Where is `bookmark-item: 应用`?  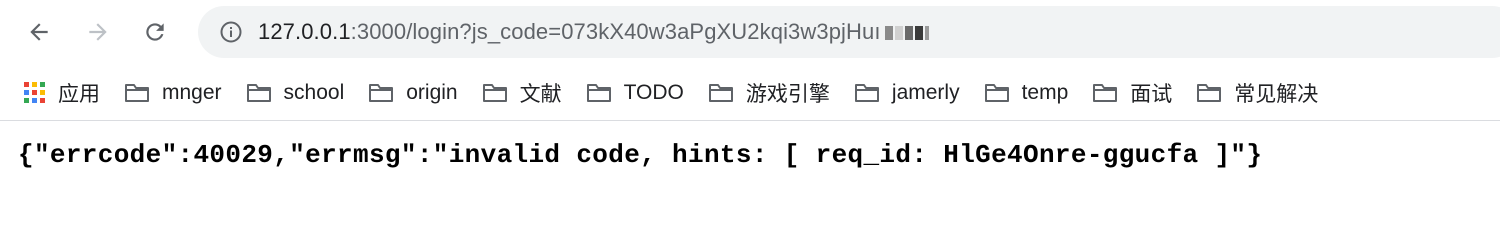 bookmark-item: 应用 is located at coordinates (67, 93).